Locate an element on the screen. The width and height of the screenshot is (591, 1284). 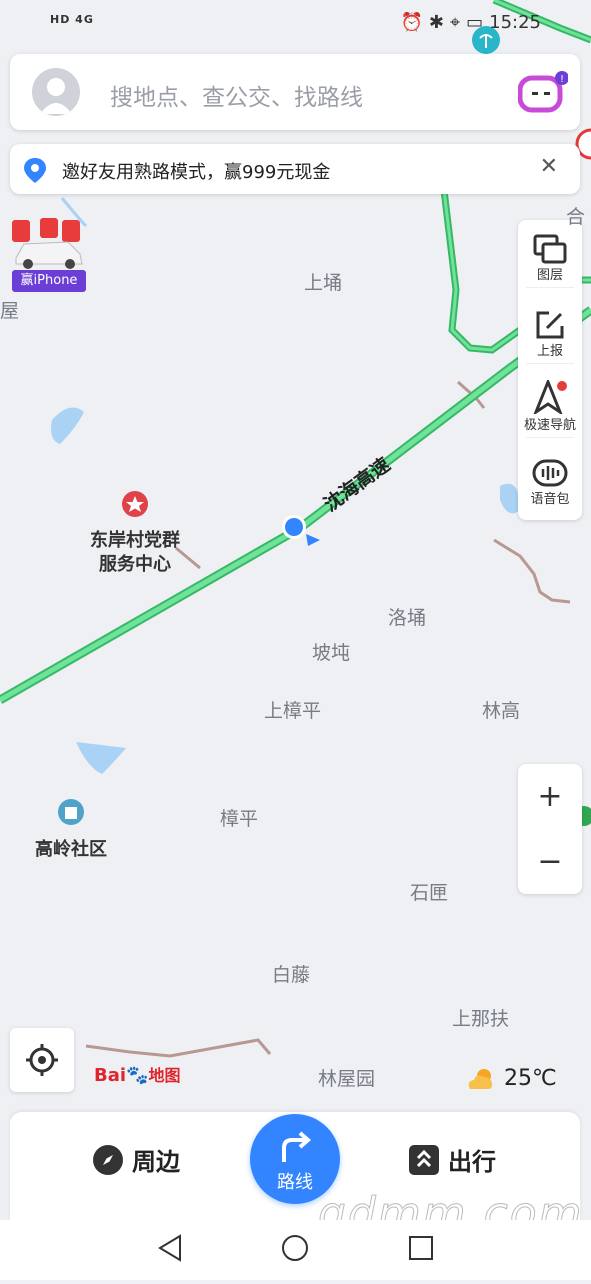
location-icon: ⌖ is located at coordinates (455, 22).